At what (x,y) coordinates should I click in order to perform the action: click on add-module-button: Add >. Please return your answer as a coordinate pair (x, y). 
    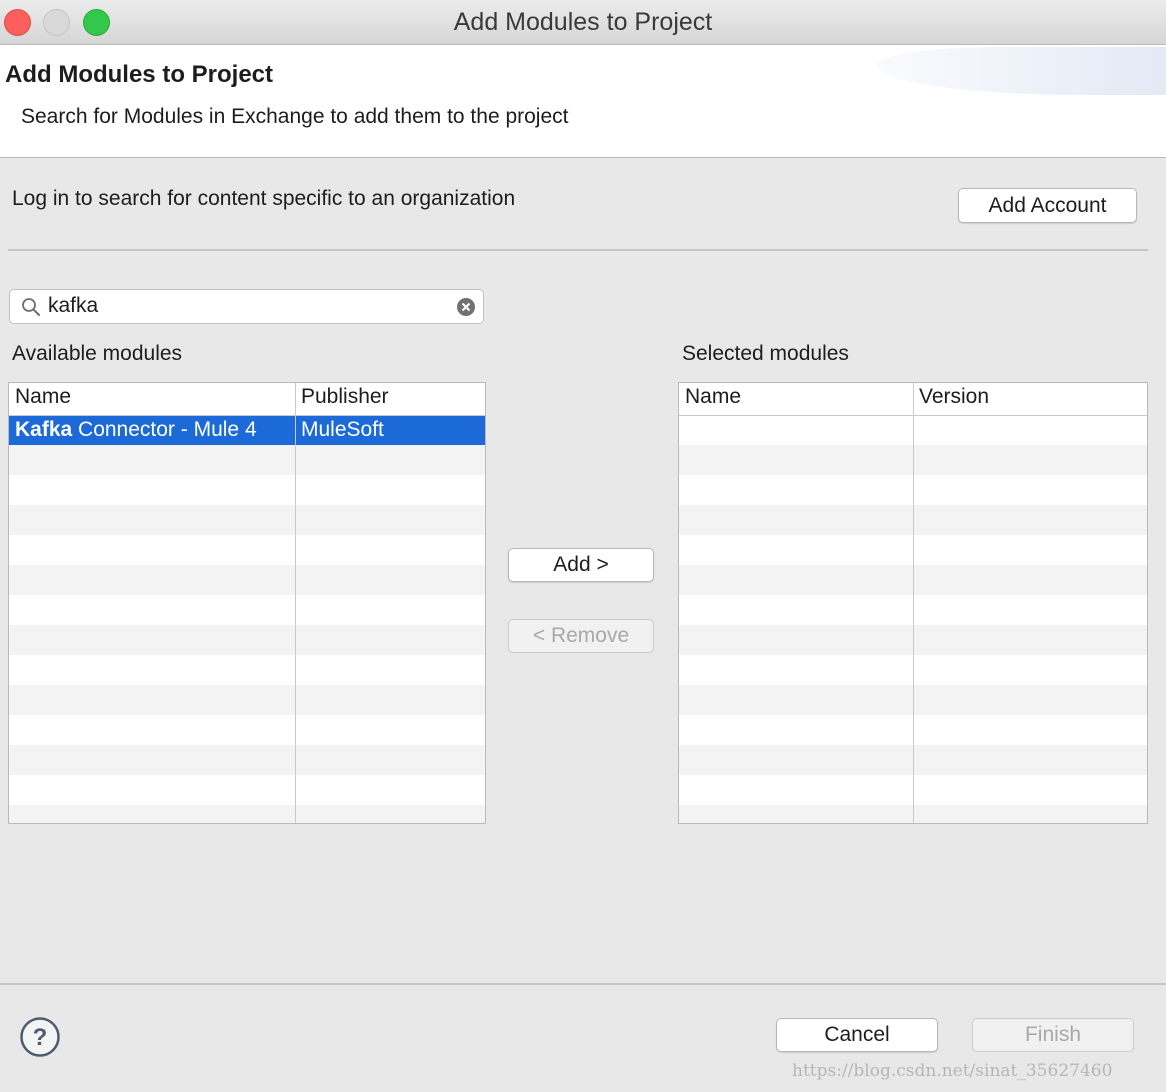
    Looking at the image, I should click on (581, 565).